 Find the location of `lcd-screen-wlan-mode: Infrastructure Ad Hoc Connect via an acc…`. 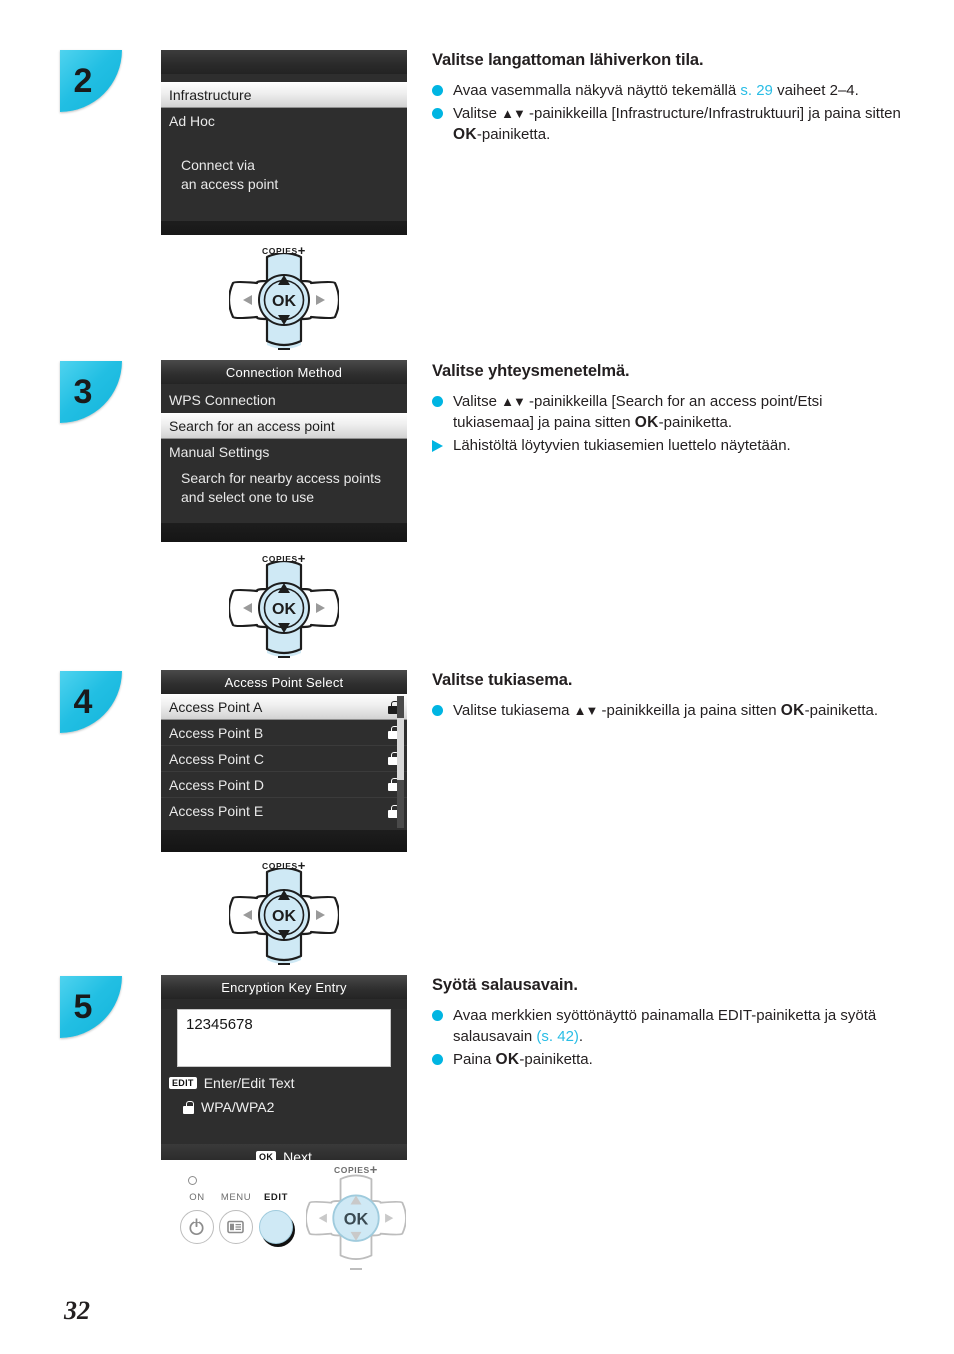

lcd-screen-wlan-mode: Infrastructure Ad Hoc Connect via an acc… is located at coordinates (284, 142).